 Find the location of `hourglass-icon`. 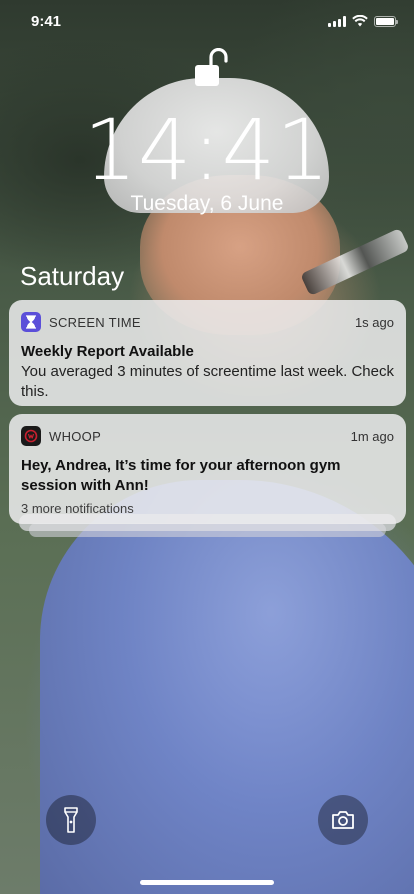

hourglass-icon is located at coordinates (31, 322).